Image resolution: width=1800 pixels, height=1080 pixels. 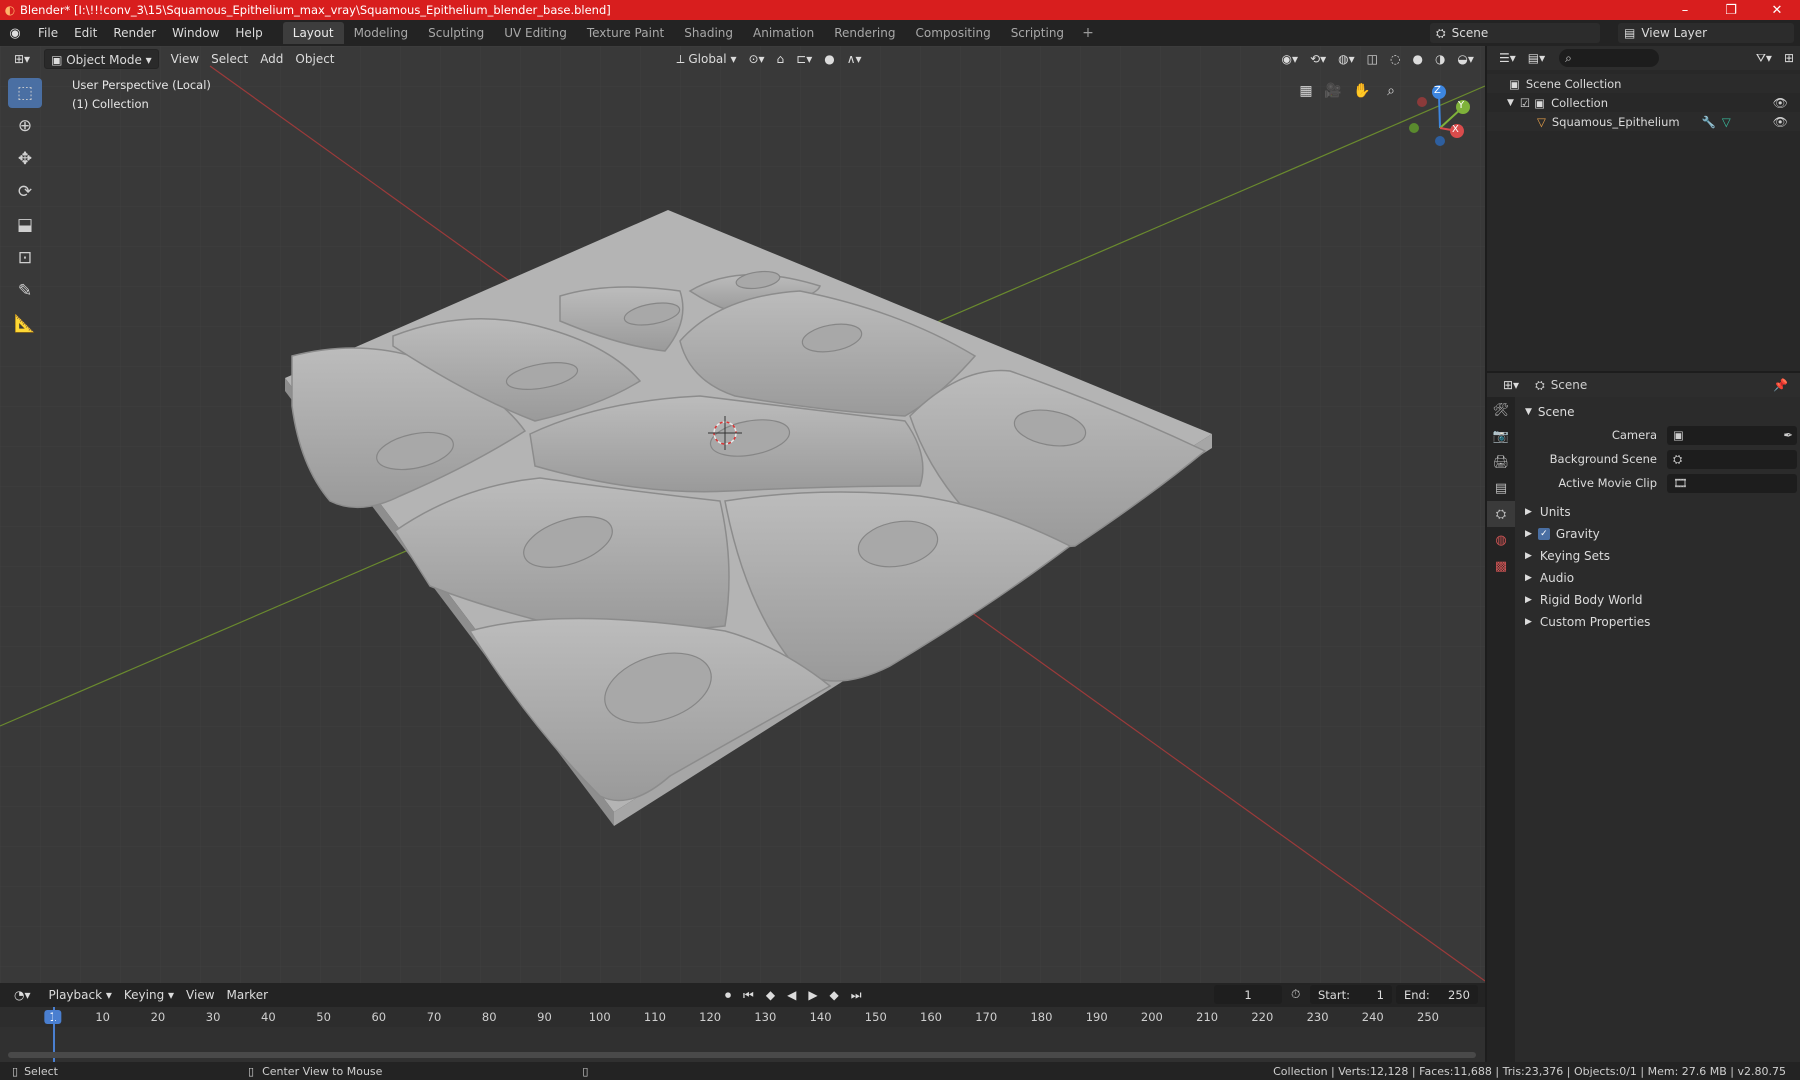 I want to click on properties-editor-icon: ⊞▾, so click(x=1511, y=385).